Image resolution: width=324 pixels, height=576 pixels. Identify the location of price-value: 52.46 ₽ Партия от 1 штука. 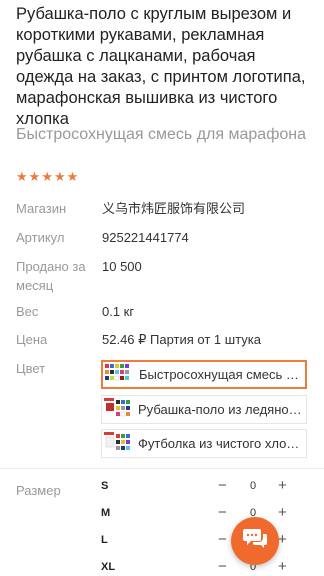
(181, 339).